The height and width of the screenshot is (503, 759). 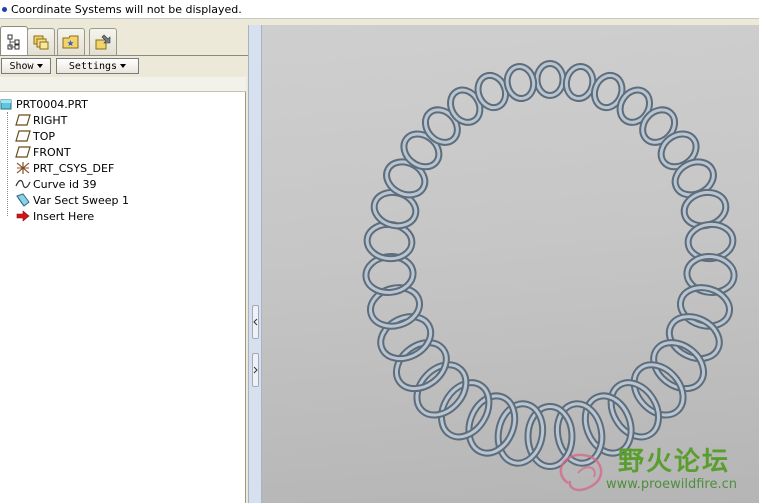 I want to click on tree-item-label: FRONT, so click(x=52, y=152).